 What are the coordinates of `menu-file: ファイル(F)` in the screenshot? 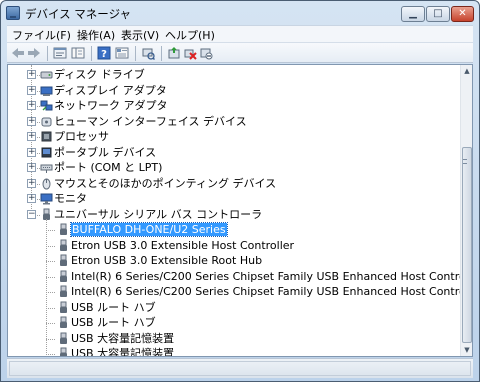 It's located at (41, 35).